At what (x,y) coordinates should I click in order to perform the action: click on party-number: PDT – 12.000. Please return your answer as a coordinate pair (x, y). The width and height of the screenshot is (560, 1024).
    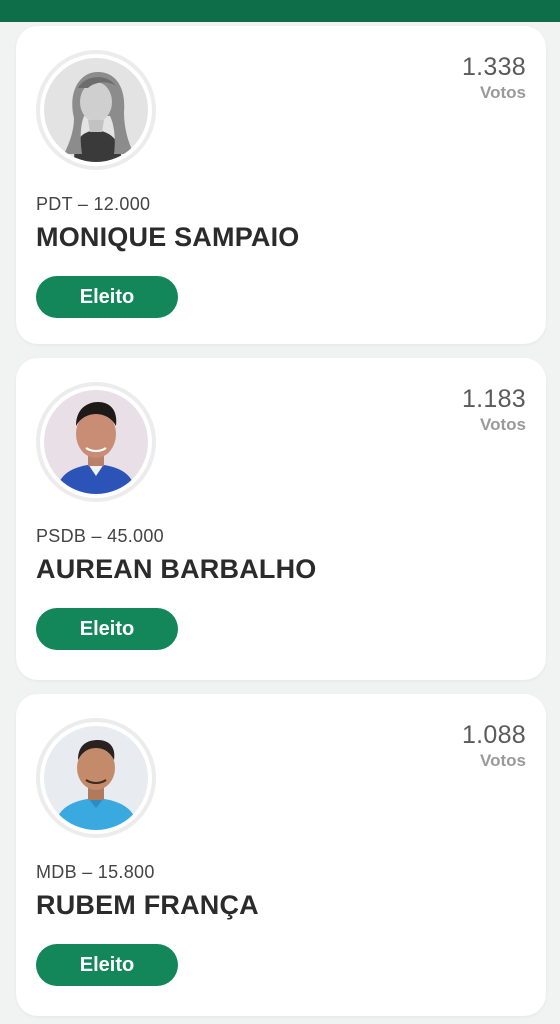
    Looking at the image, I should click on (93, 204).